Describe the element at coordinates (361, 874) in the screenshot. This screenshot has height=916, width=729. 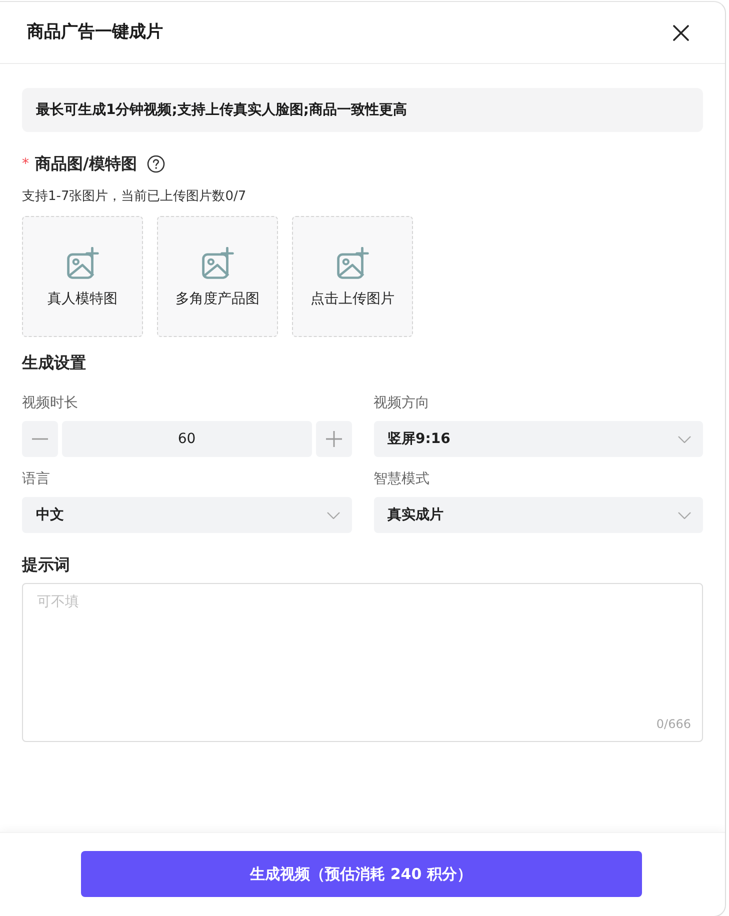
I see `generate-video-button: 生成视频（预估消耗 240 积分）` at that location.